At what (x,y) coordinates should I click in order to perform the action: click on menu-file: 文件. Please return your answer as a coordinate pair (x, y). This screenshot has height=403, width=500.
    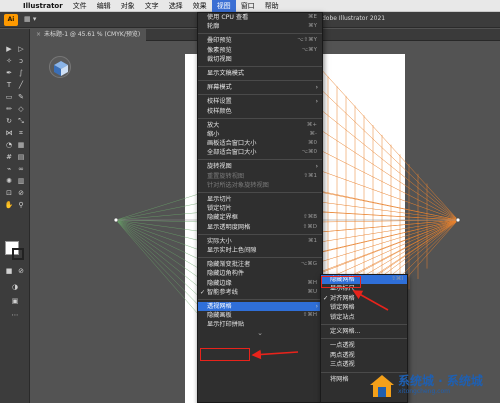
    Looking at the image, I should click on (80, 6).